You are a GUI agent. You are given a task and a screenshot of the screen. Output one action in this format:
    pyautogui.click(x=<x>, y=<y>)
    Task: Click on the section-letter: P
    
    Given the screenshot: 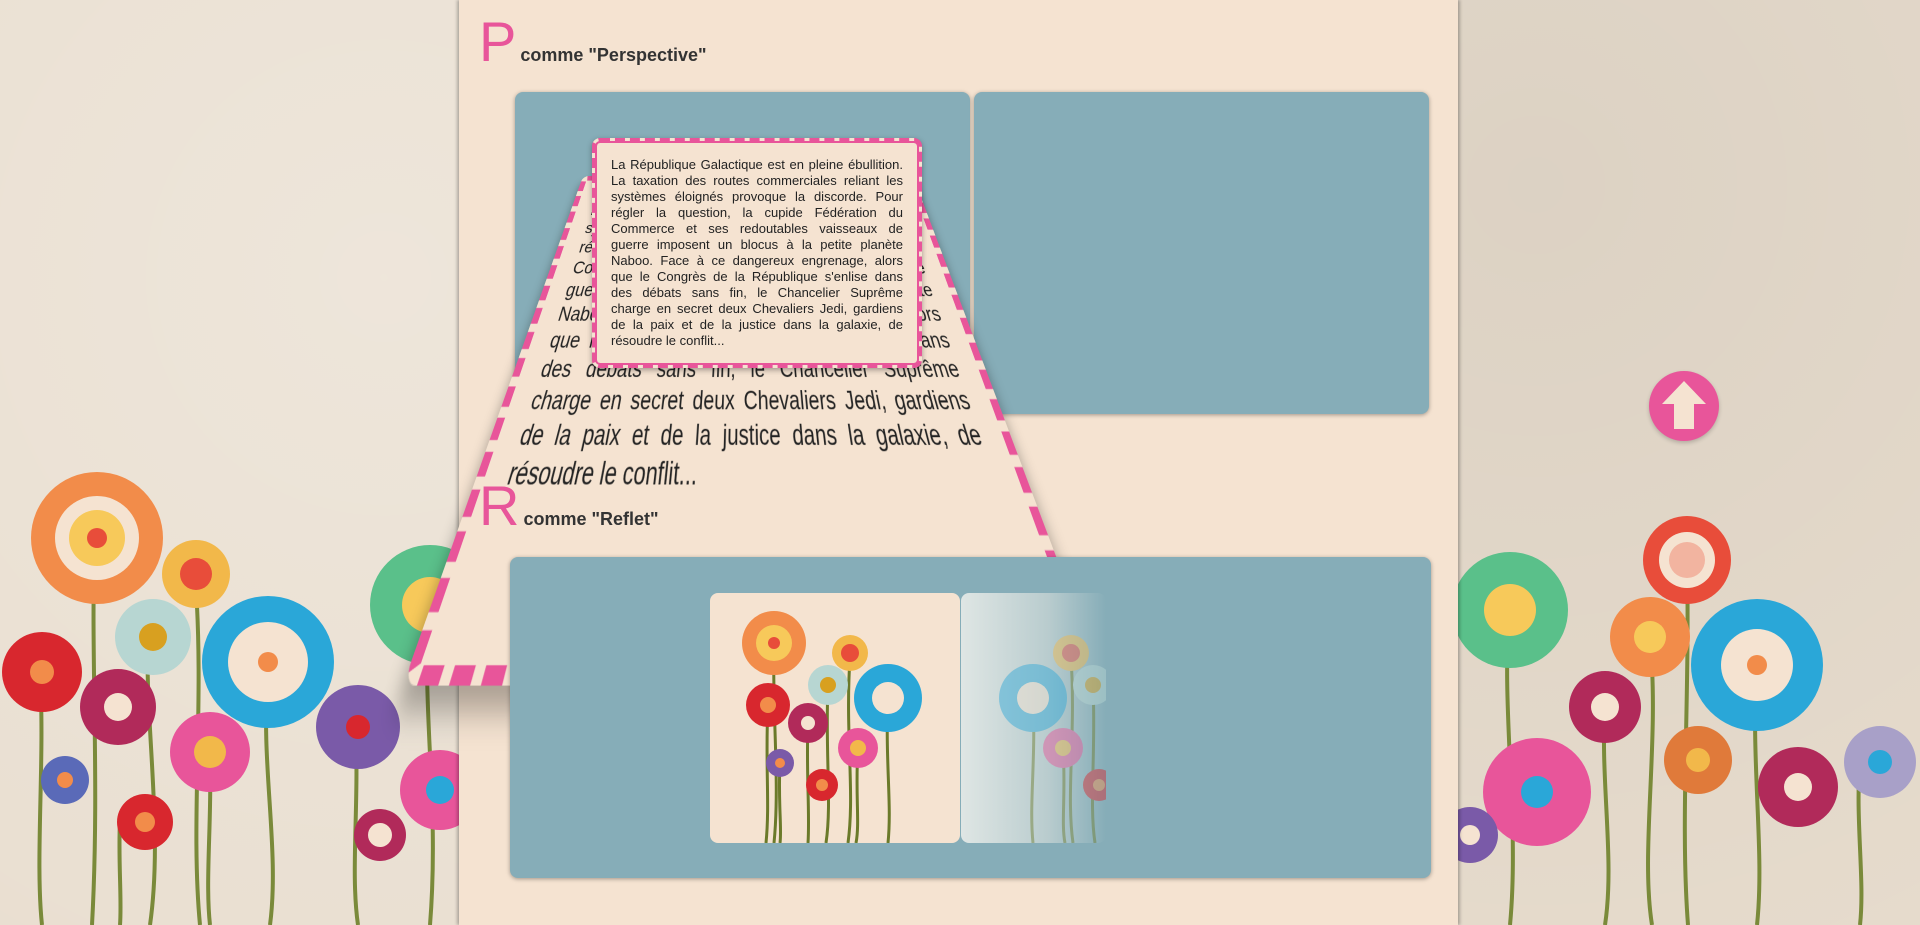 What is the action you would take?
    pyautogui.click(x=498, y=41)
    